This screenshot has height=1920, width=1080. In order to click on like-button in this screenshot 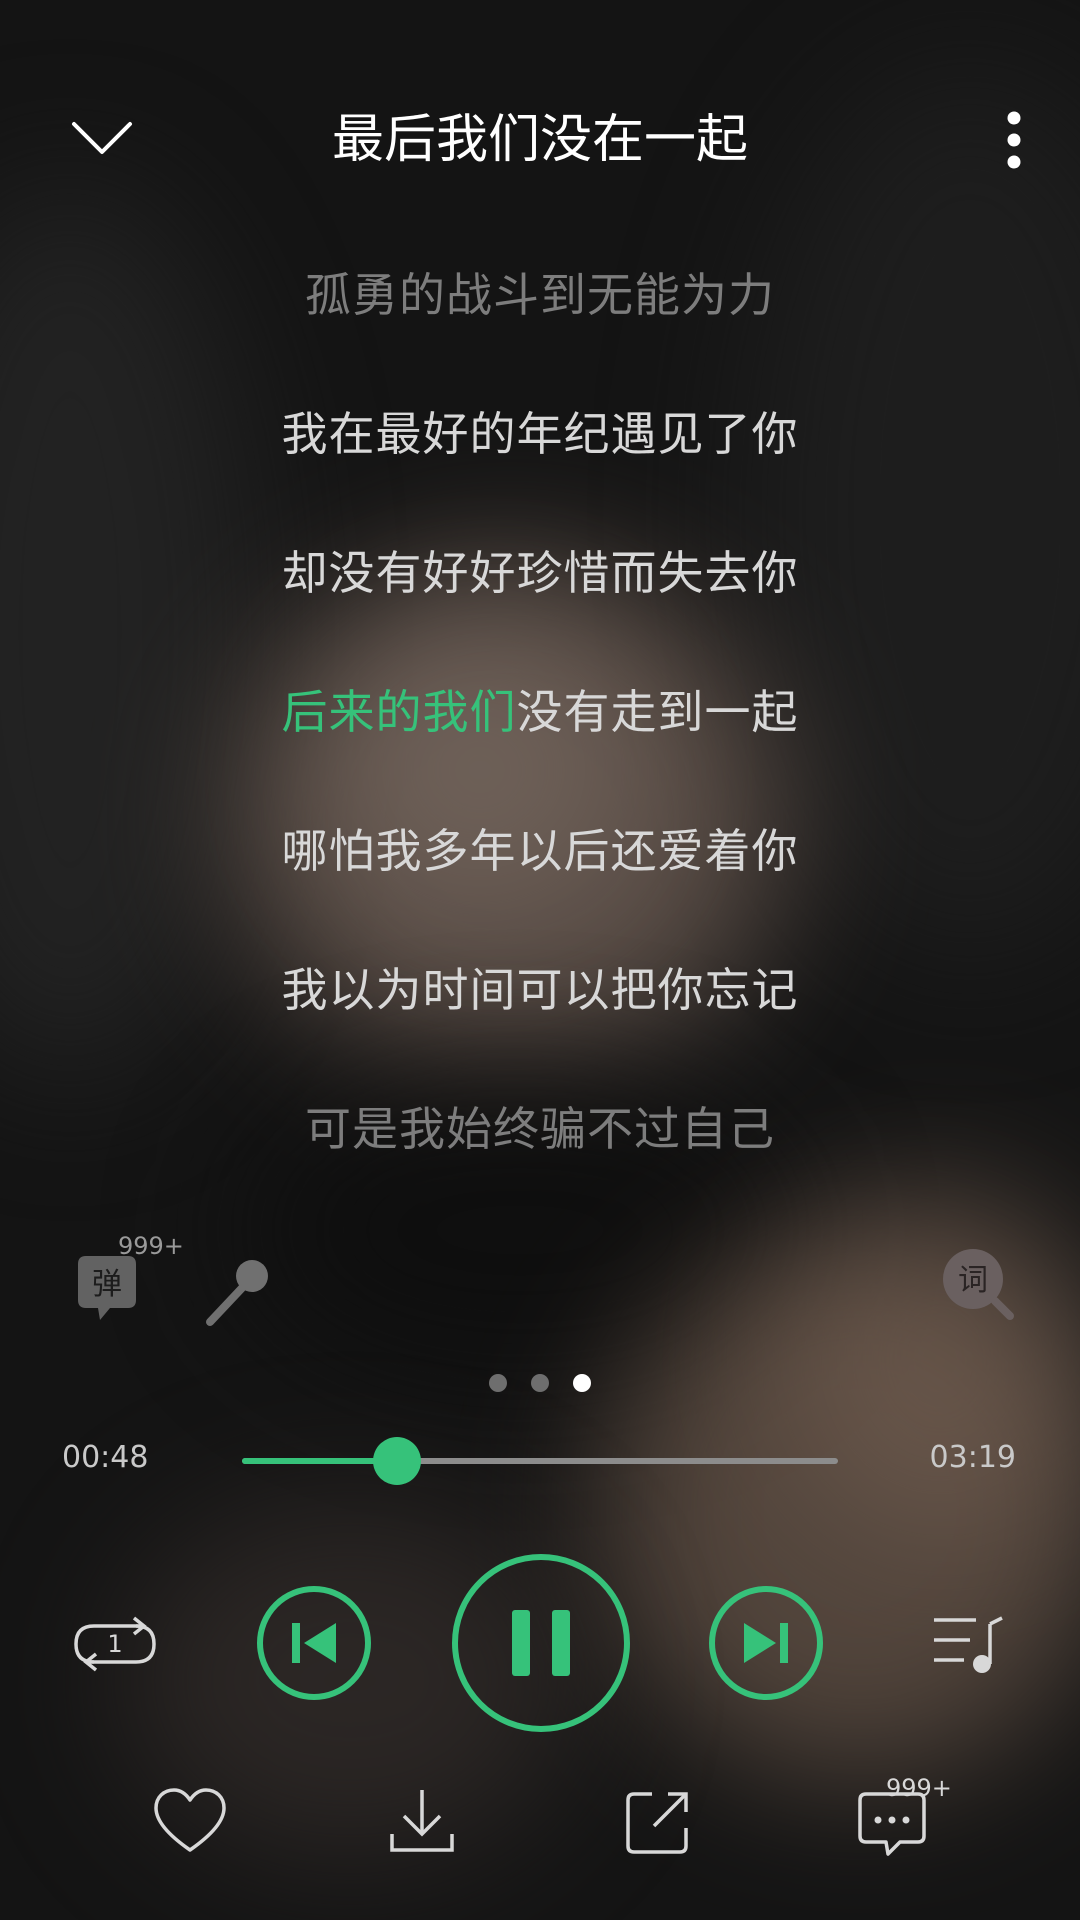, I will do `click(190, 1822)`.